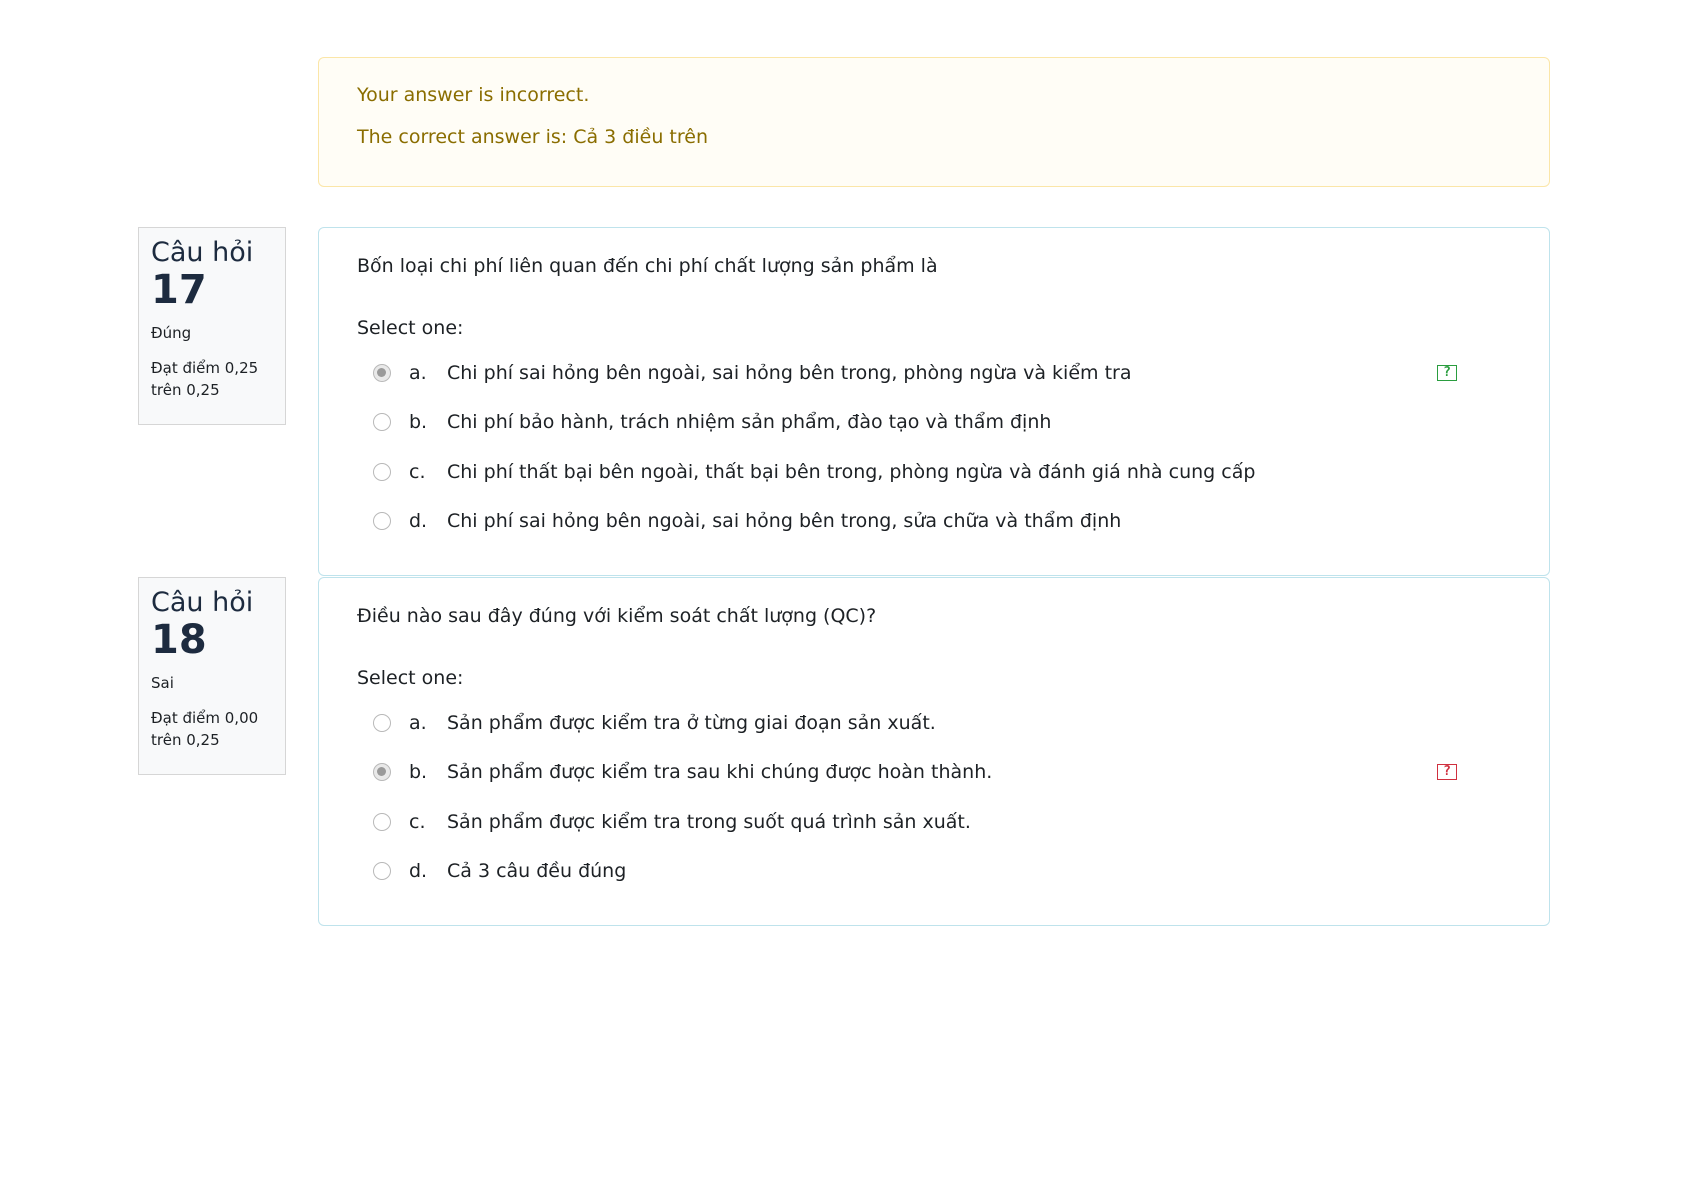  Describe the element at coordinates (473, 95) in the screenshot. I see `feedback-incorrect-text: Your answer is incorrect.` at that location.